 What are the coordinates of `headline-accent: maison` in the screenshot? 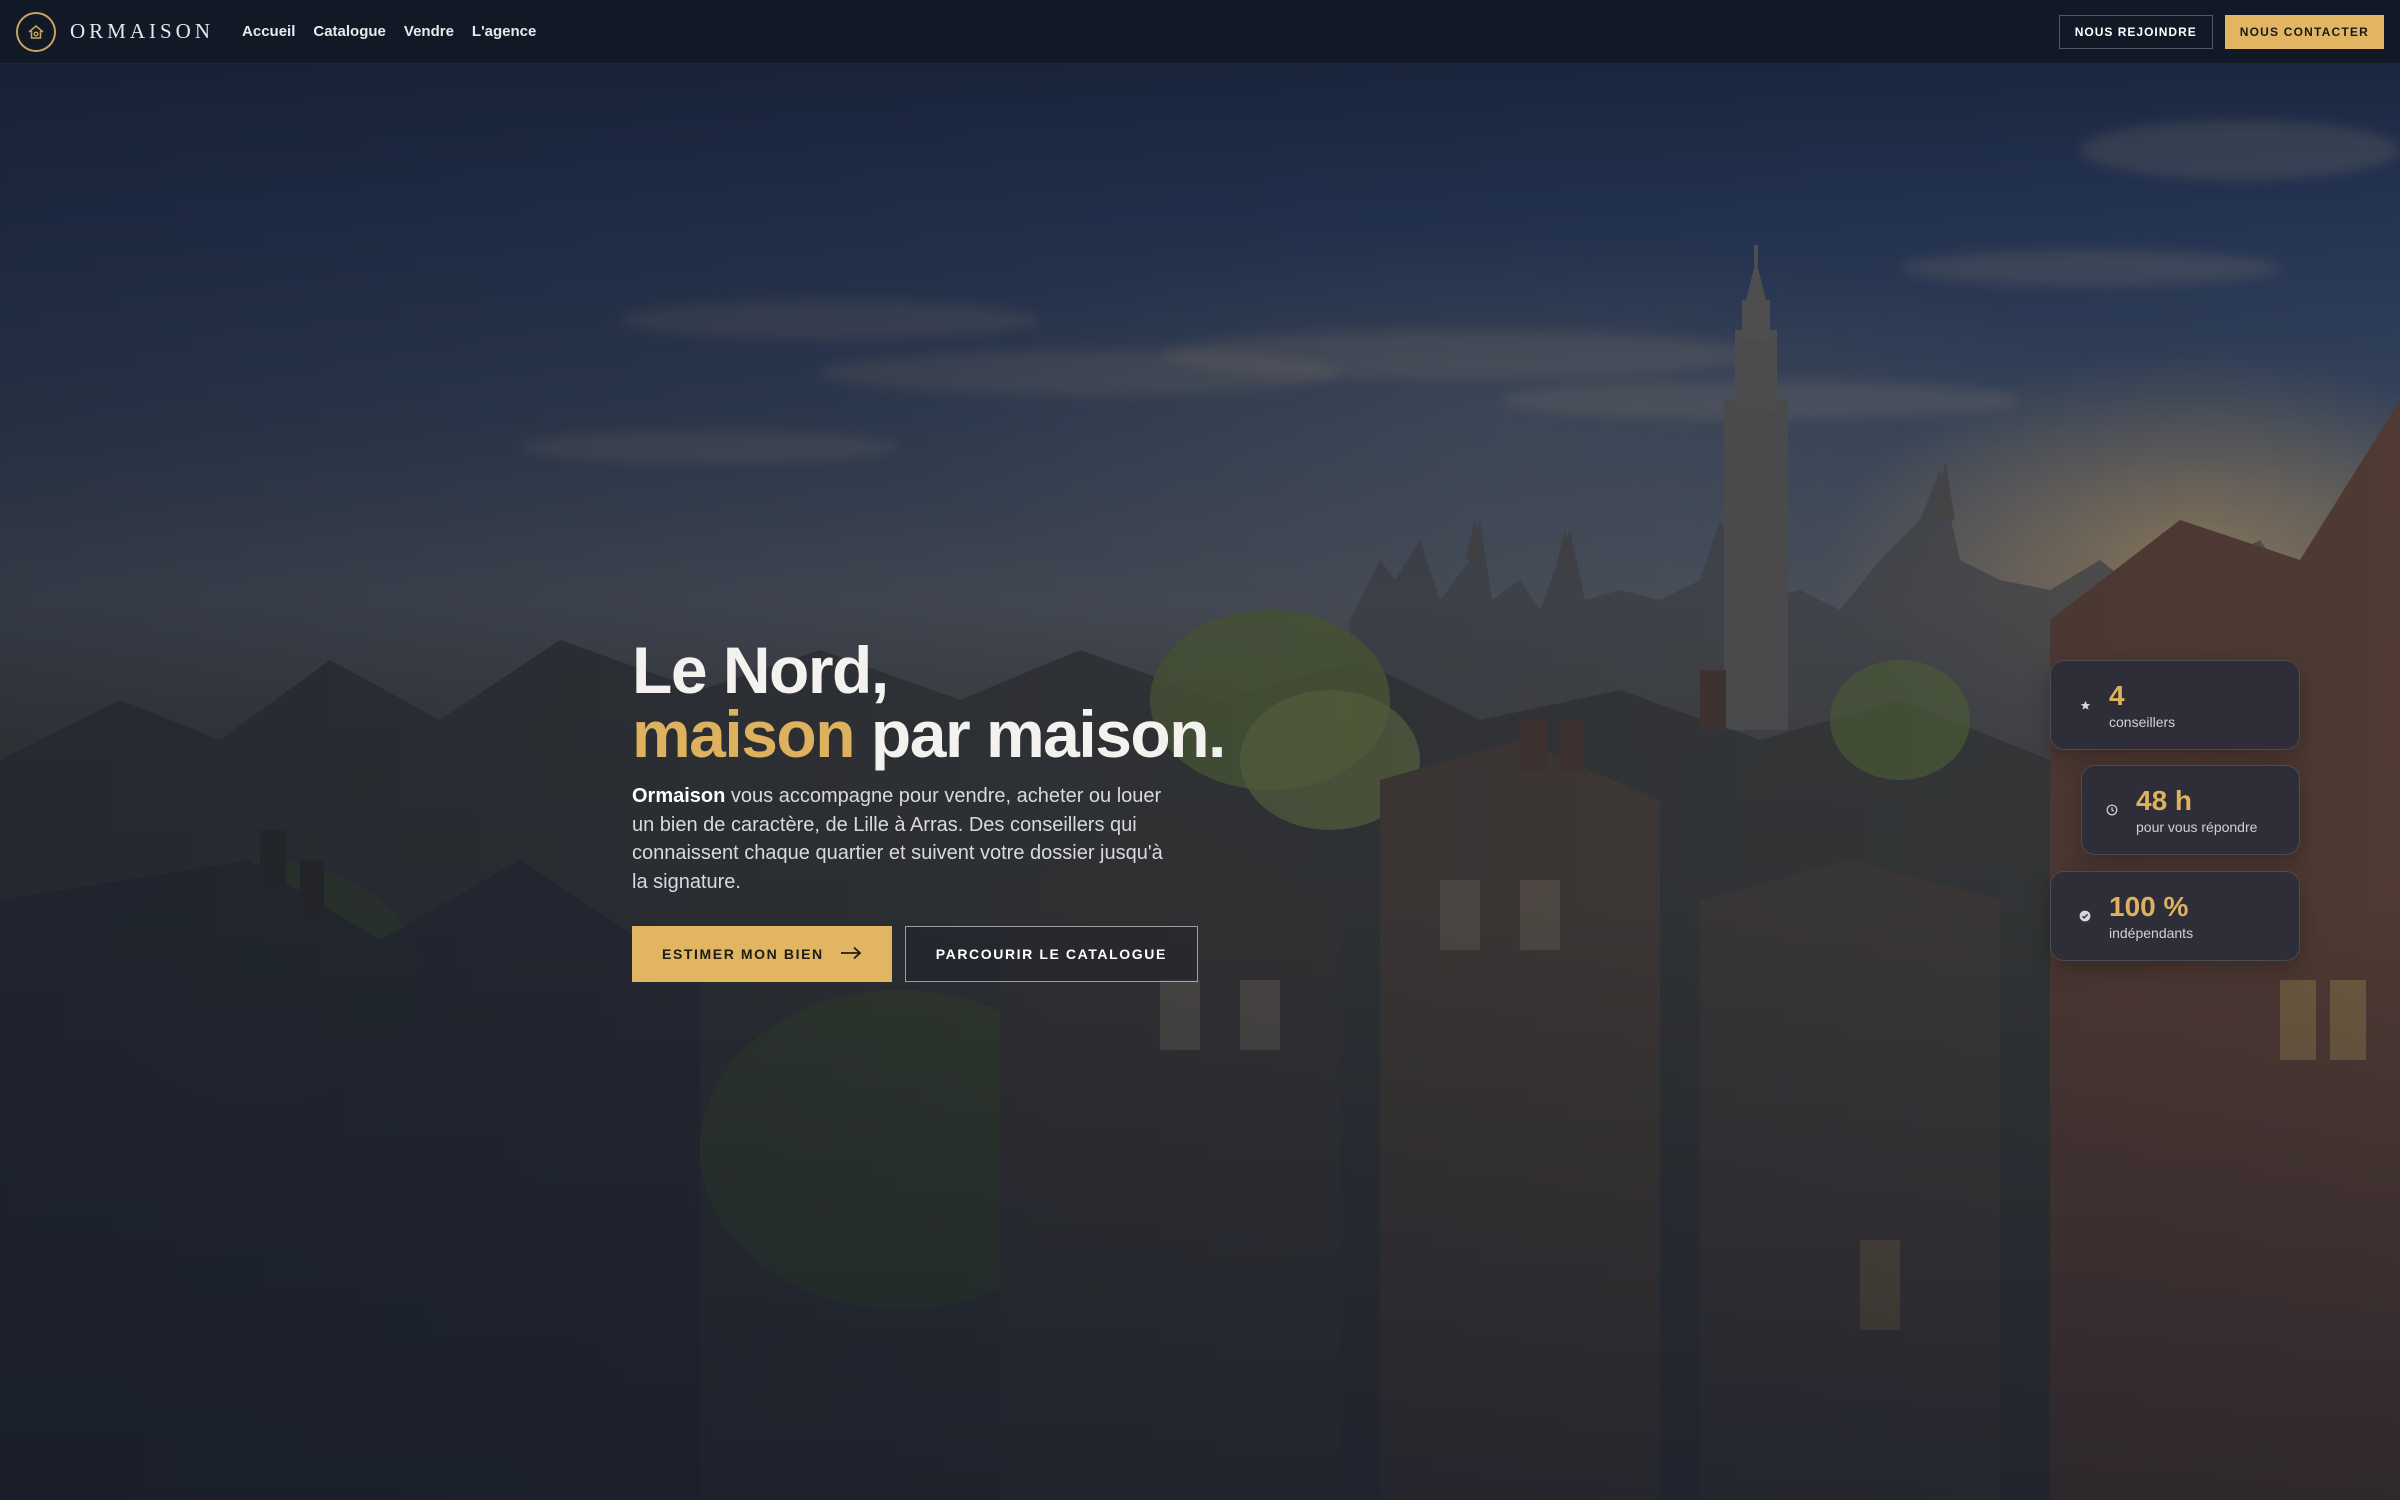 It's located at (744, 734).